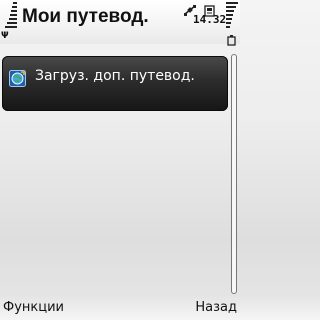  What do you see at coordinates (115, 76) in the screenshot?
I see `list-item-label: Загруз. доп. путевод.` at bounding box center [115, 76].